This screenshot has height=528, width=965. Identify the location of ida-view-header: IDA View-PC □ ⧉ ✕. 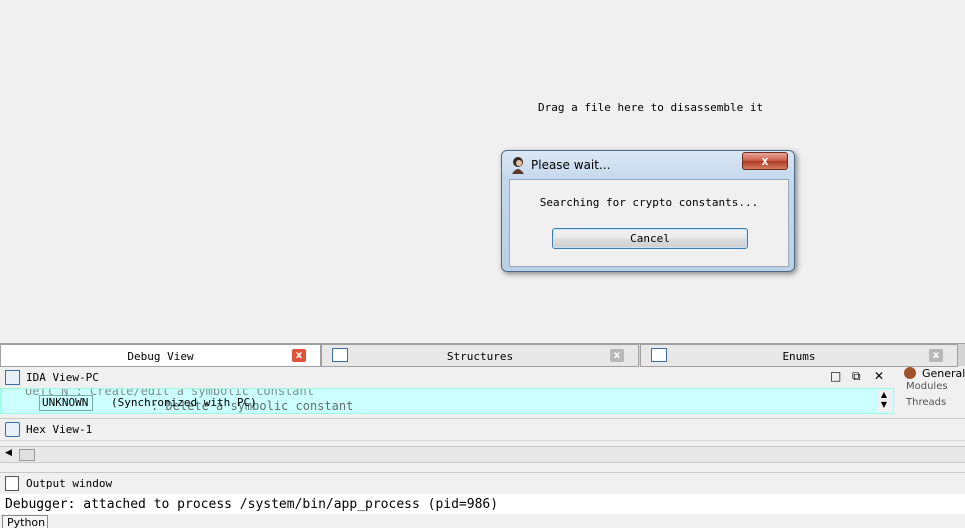
(448, 377).